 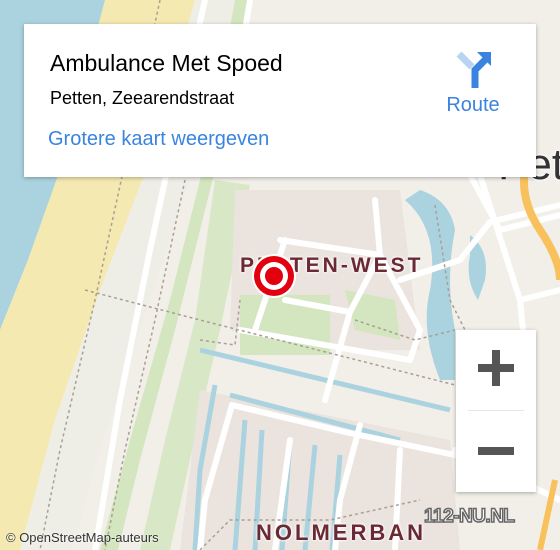 I want to click on directions-turn-right-icon, so click(x=473, y=70).